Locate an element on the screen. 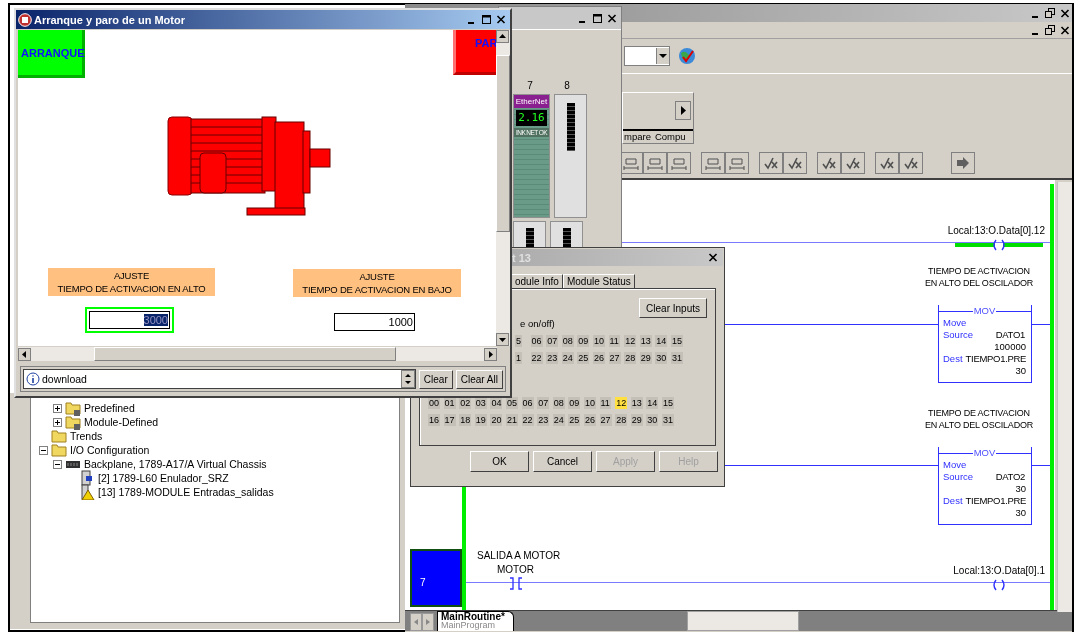 The height and width of the screenshot is (634, 1076). tree-item: Trends is located at coordinates (86, 436).